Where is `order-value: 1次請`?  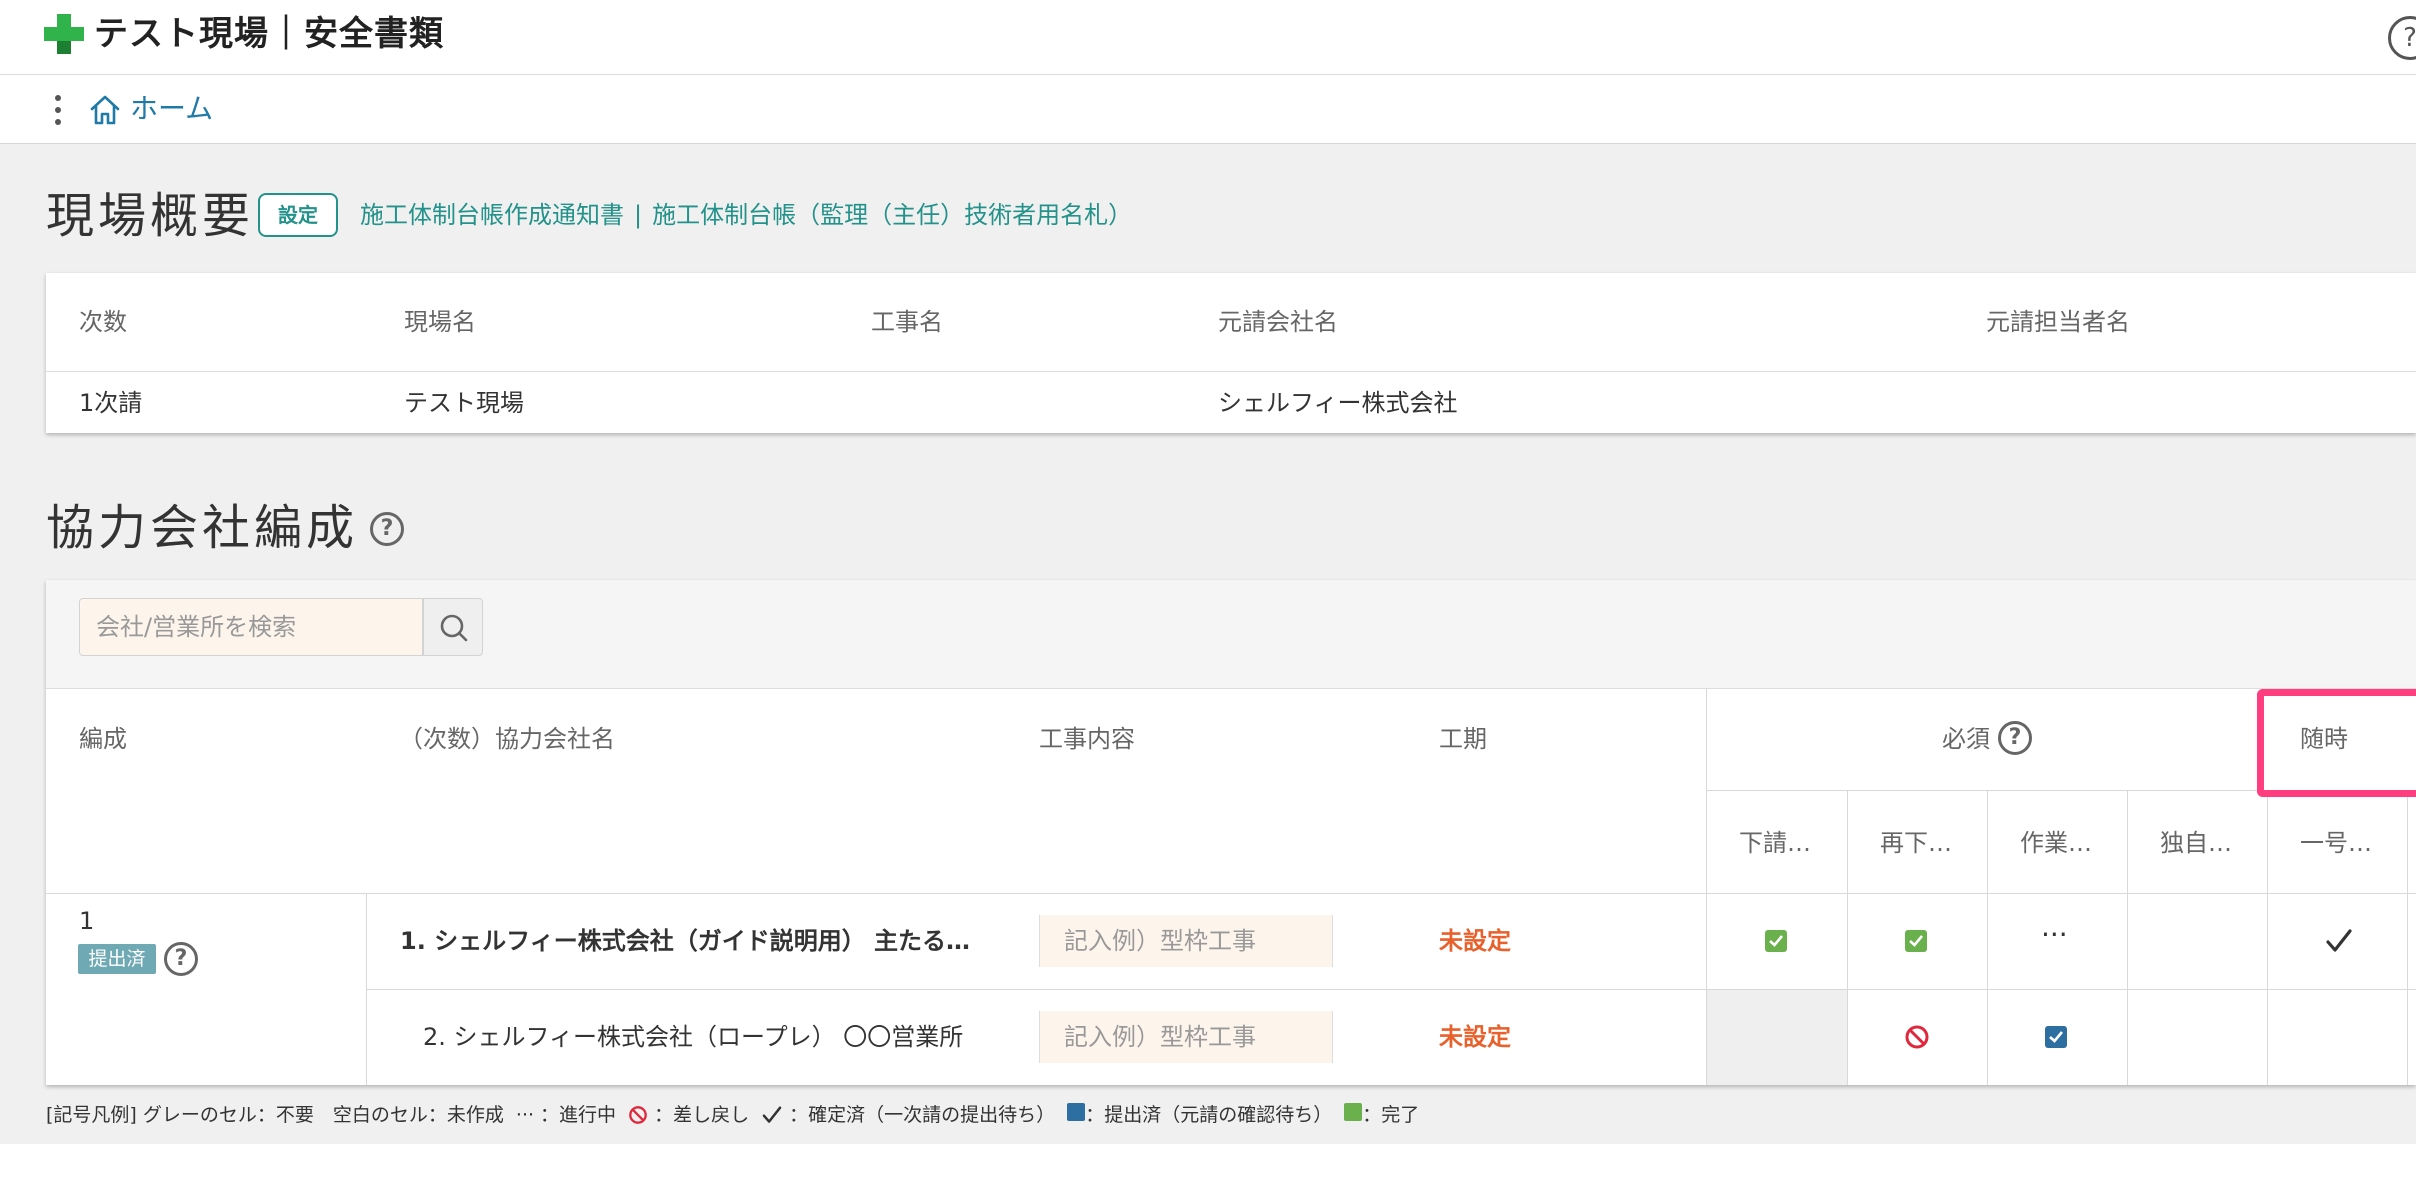
order-value: 1次請 is located at coordinates (111, 403).